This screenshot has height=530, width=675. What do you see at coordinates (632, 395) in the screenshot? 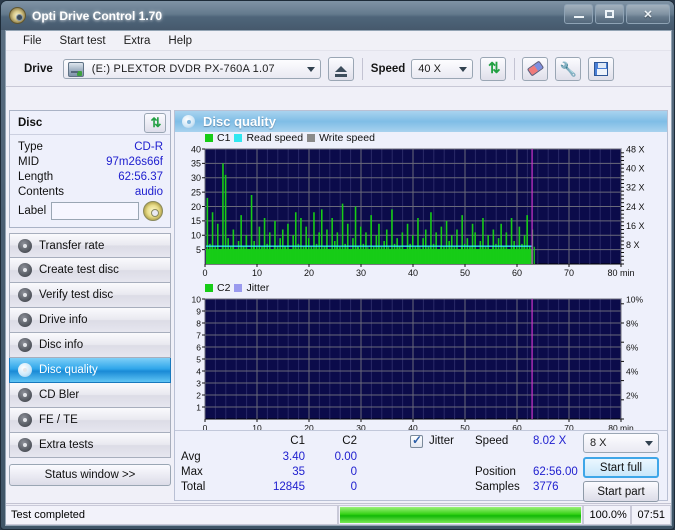
I see `svg-text: 2%` at bounding box center [632, 395].